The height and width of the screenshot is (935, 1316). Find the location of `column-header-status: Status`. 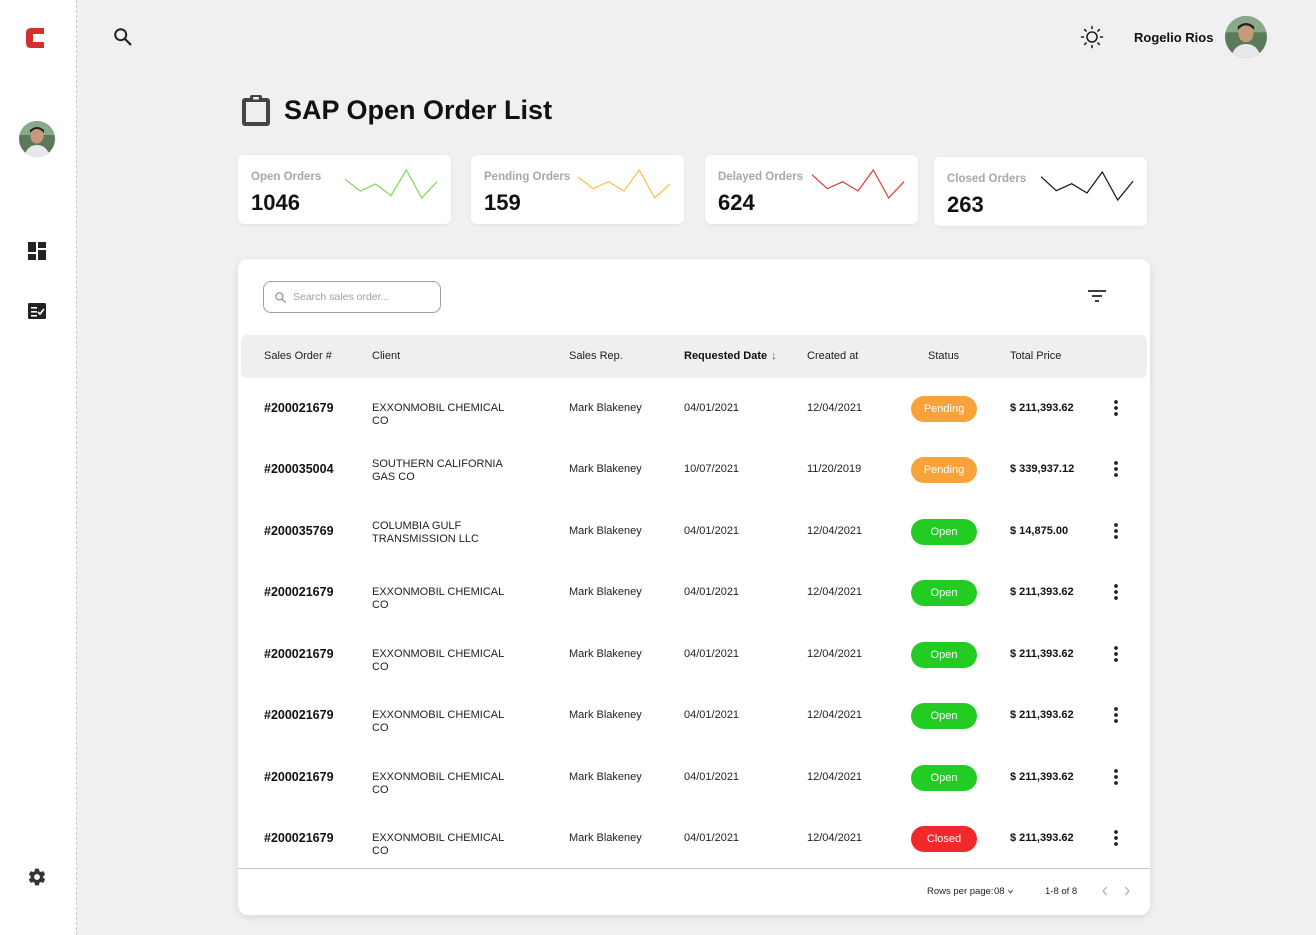

column-header-status: Status is located at coordinates (943, 356).